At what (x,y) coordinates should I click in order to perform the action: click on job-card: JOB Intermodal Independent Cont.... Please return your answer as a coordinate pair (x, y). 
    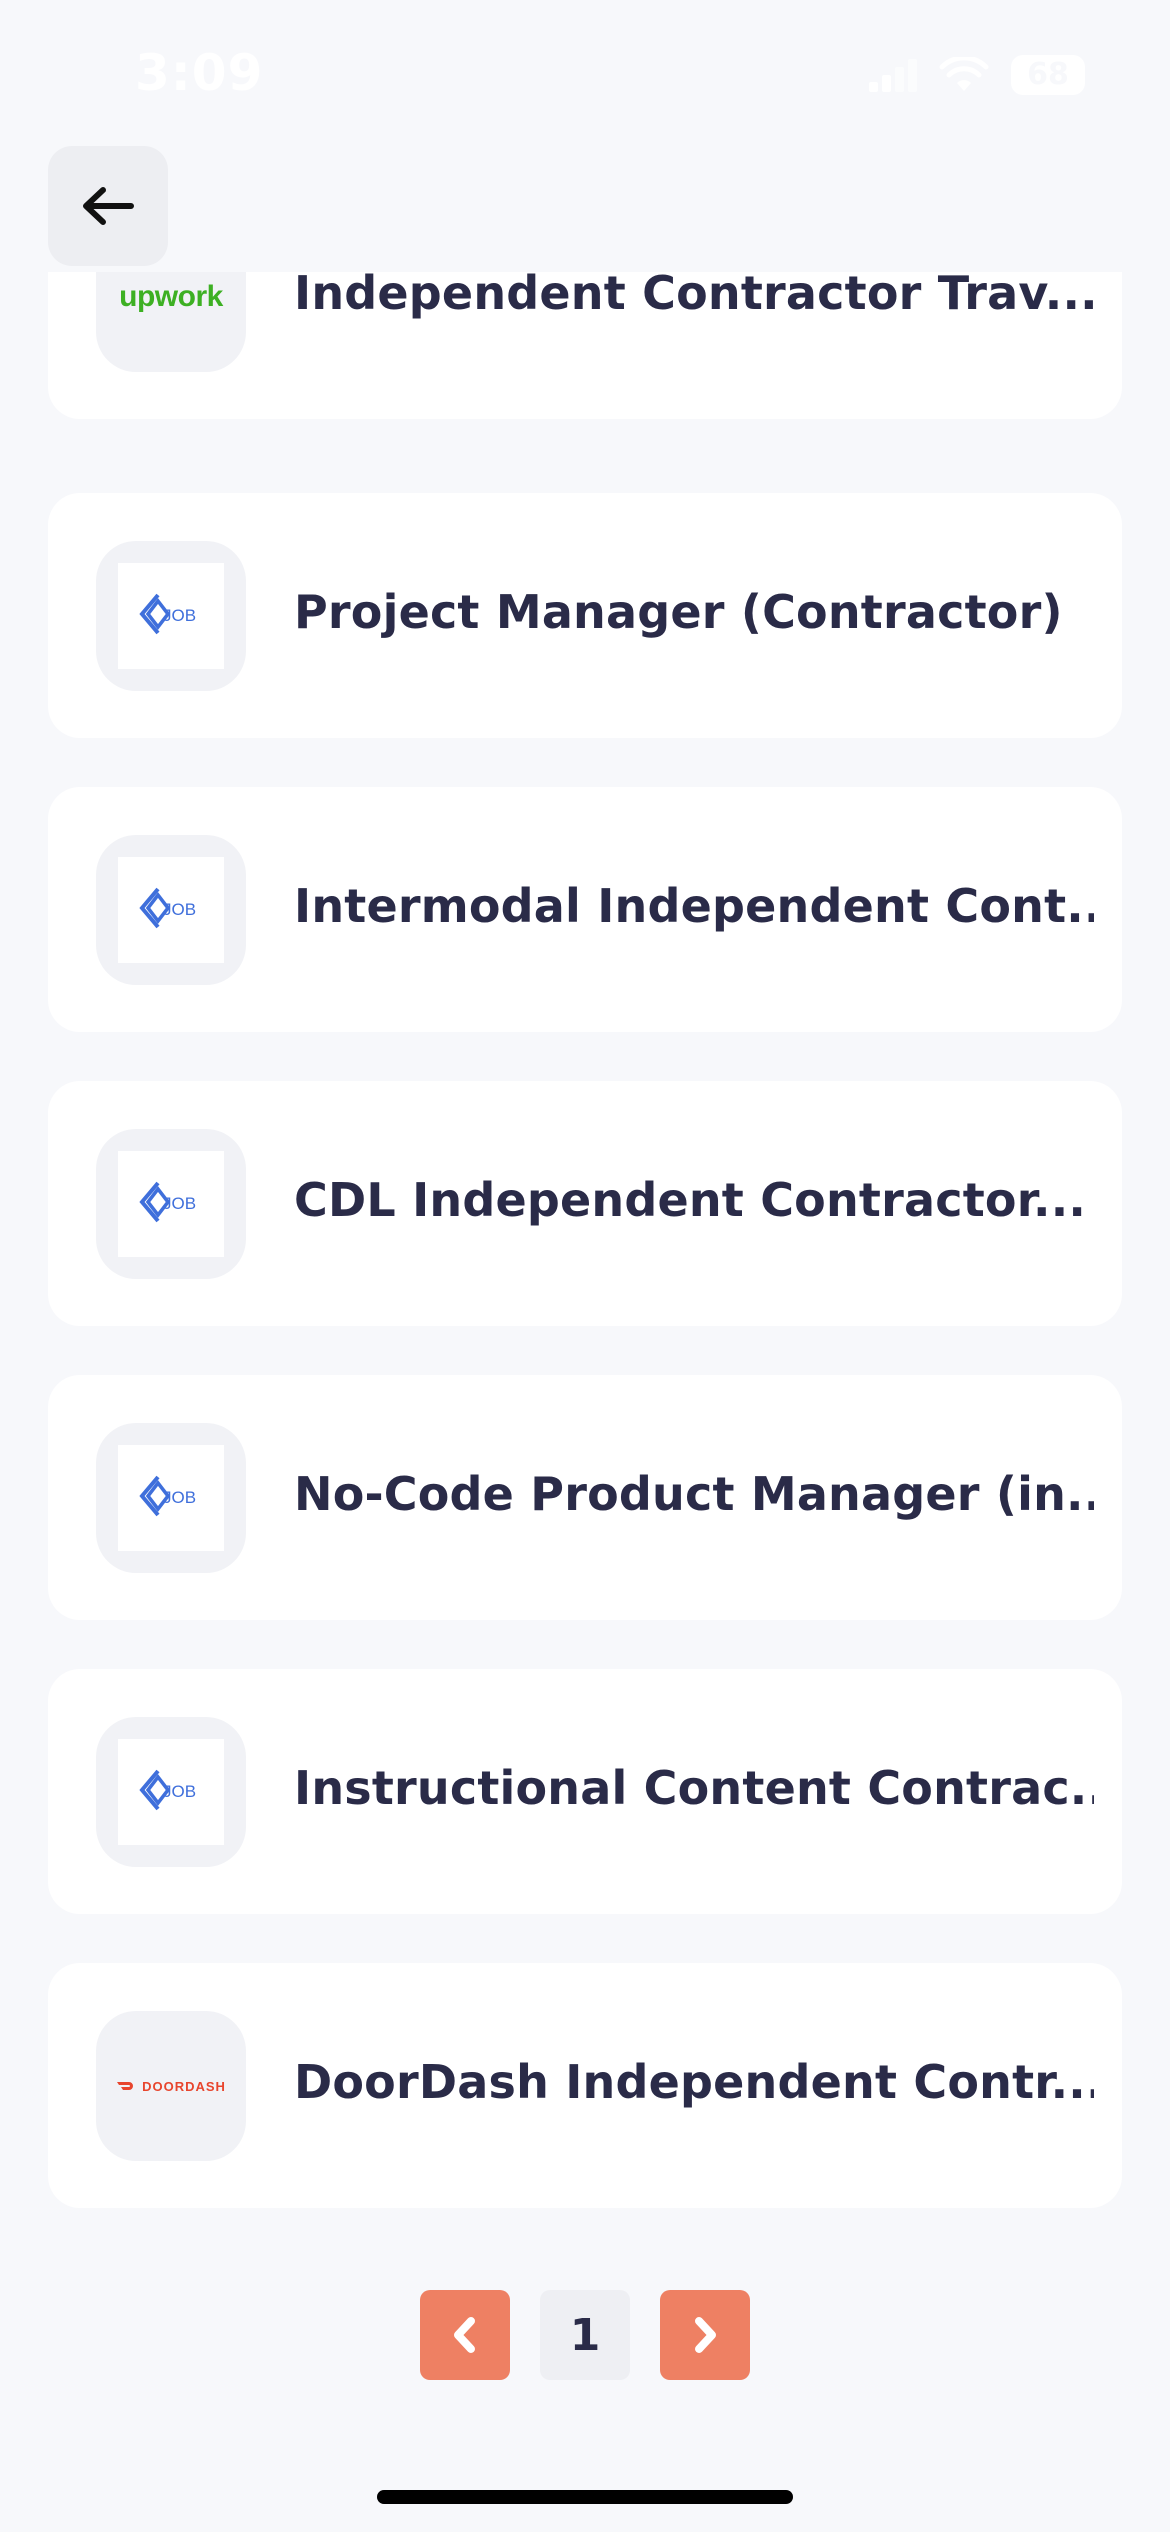
    Looking at the image, I should click on (585, 909).